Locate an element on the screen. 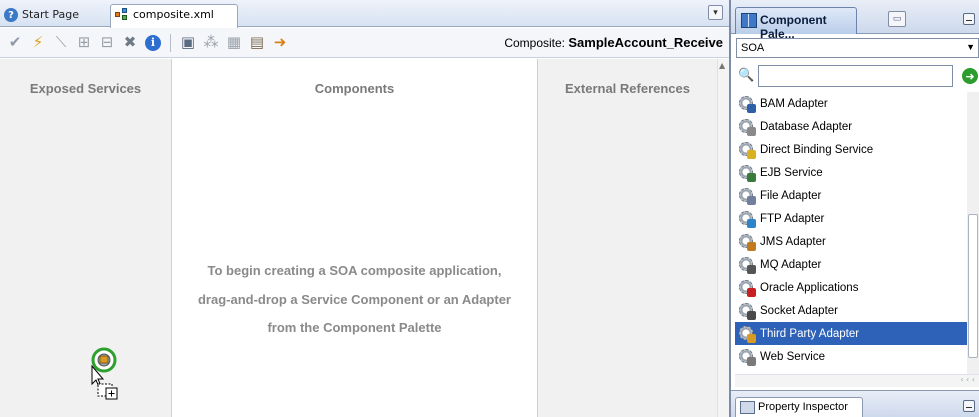  palette-item: FTP Adapter is located at coordinates (851, 218).